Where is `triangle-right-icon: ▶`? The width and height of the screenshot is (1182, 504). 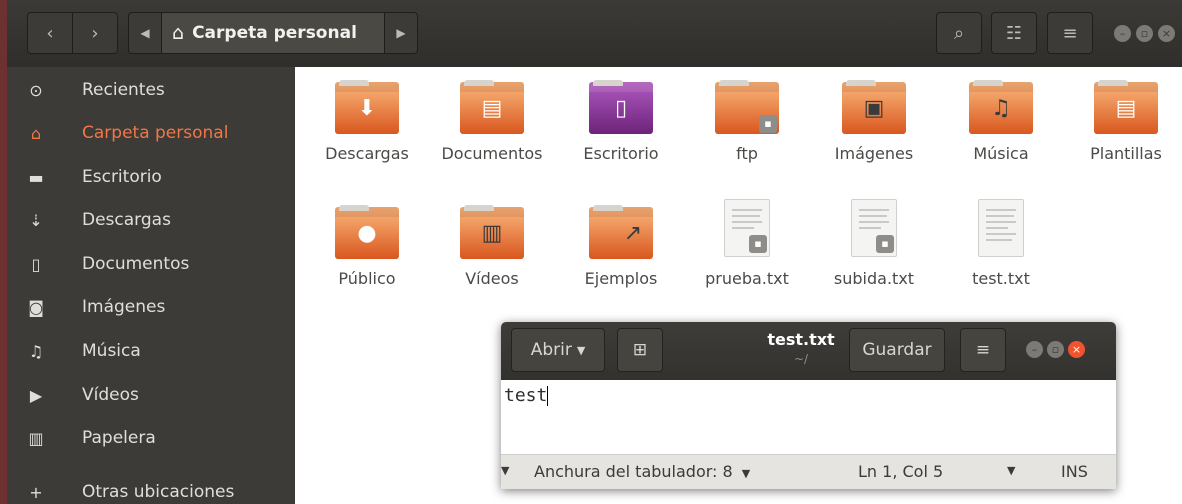
triangle-right-icon: ▶ is located at coordinates (401, 33).